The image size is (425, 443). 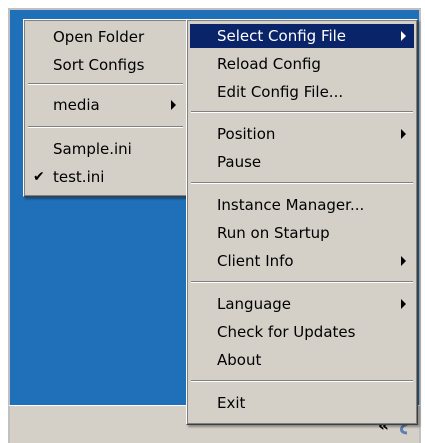 What do you see at coordinates (273, 233) in the screenshot?
I see `menu-item-label: Run on Startup` at bounding box center [273, 233].